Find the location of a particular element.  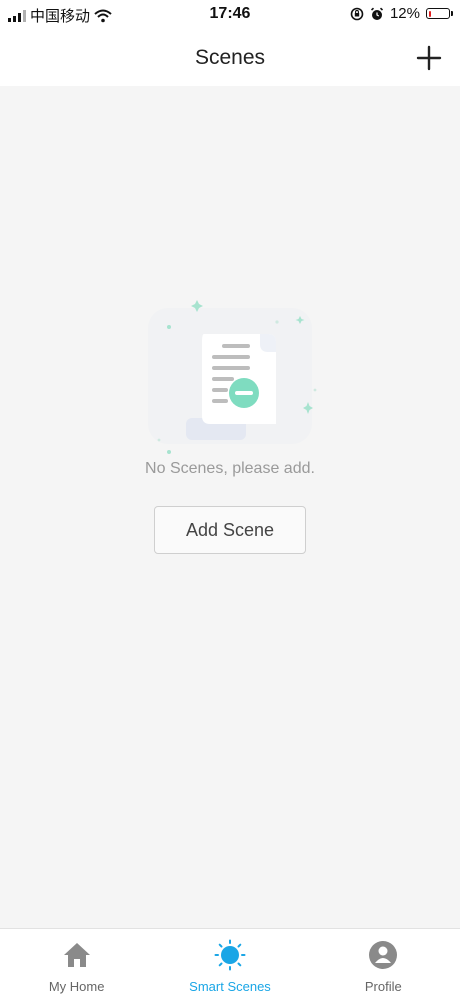

empty-document-illustration is located at coordinates (232, 377).